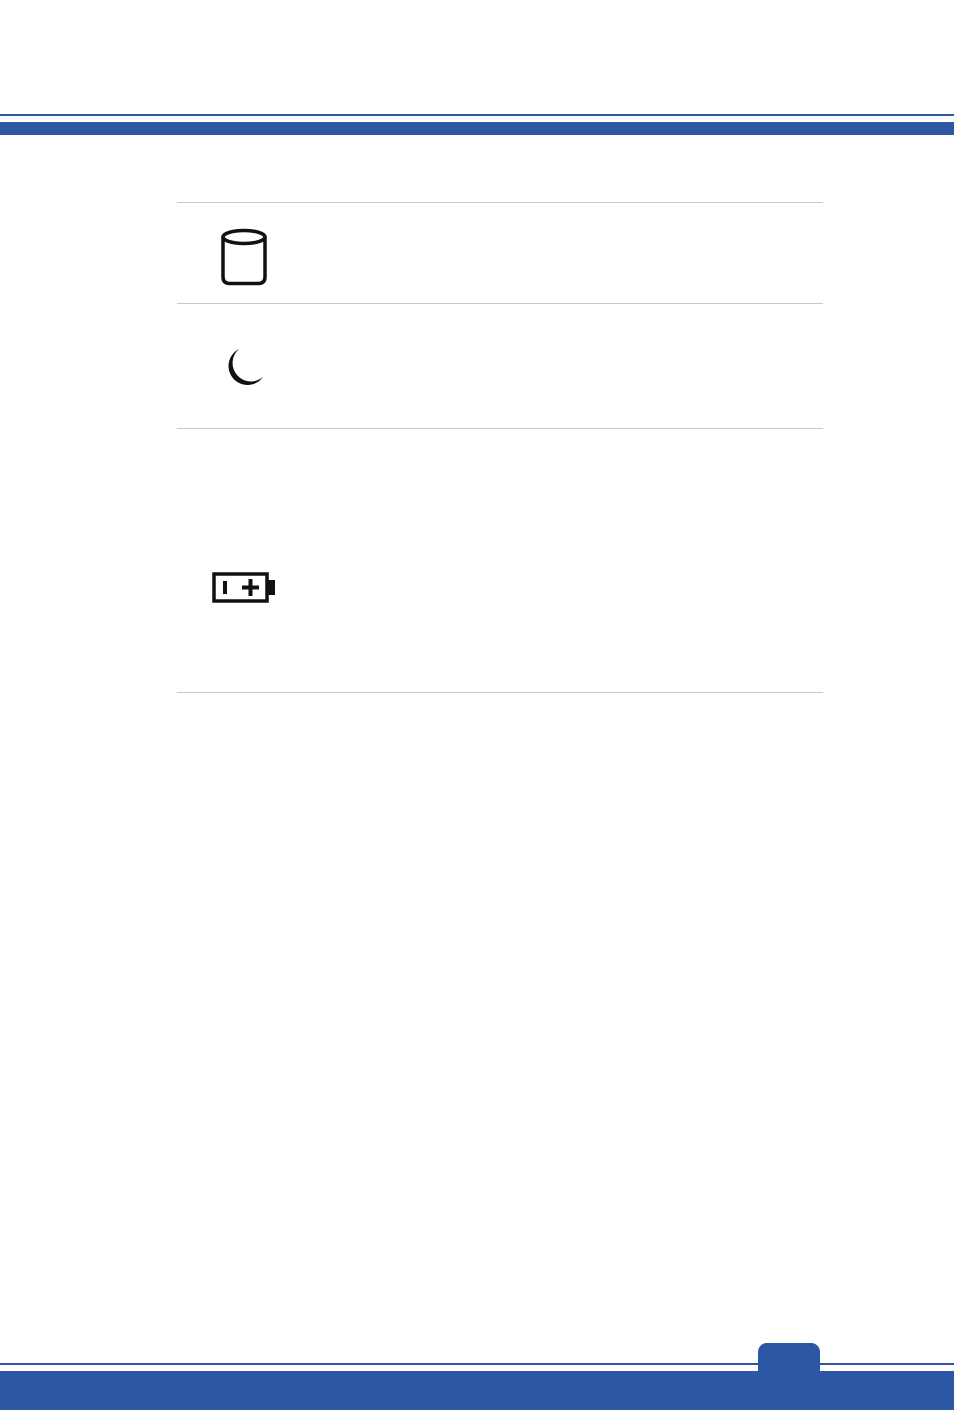 This screenshot has height=1410, width=954. What do you see at coordinates (500, 560) in the screenshot?
I see `indicator-row-battery` at bounding box center [500, 560].